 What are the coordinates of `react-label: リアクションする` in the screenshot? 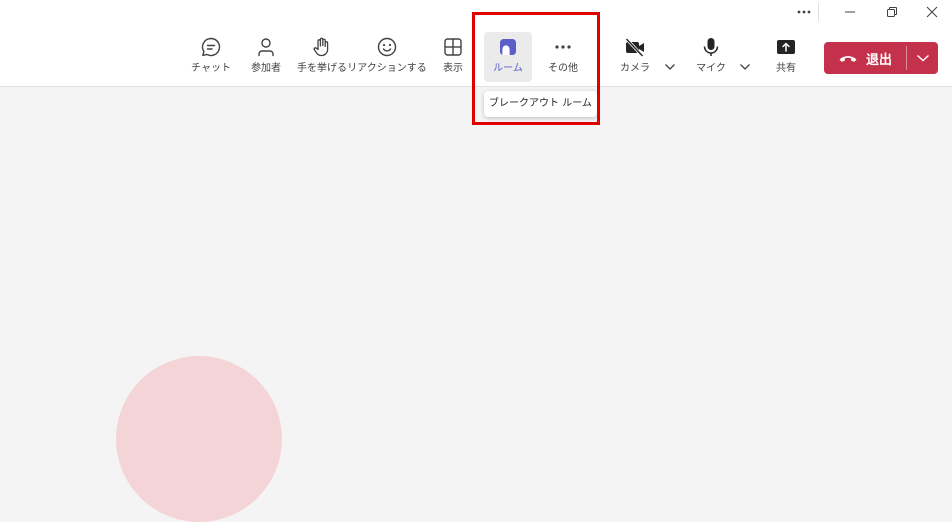 It's located at (387, 68).